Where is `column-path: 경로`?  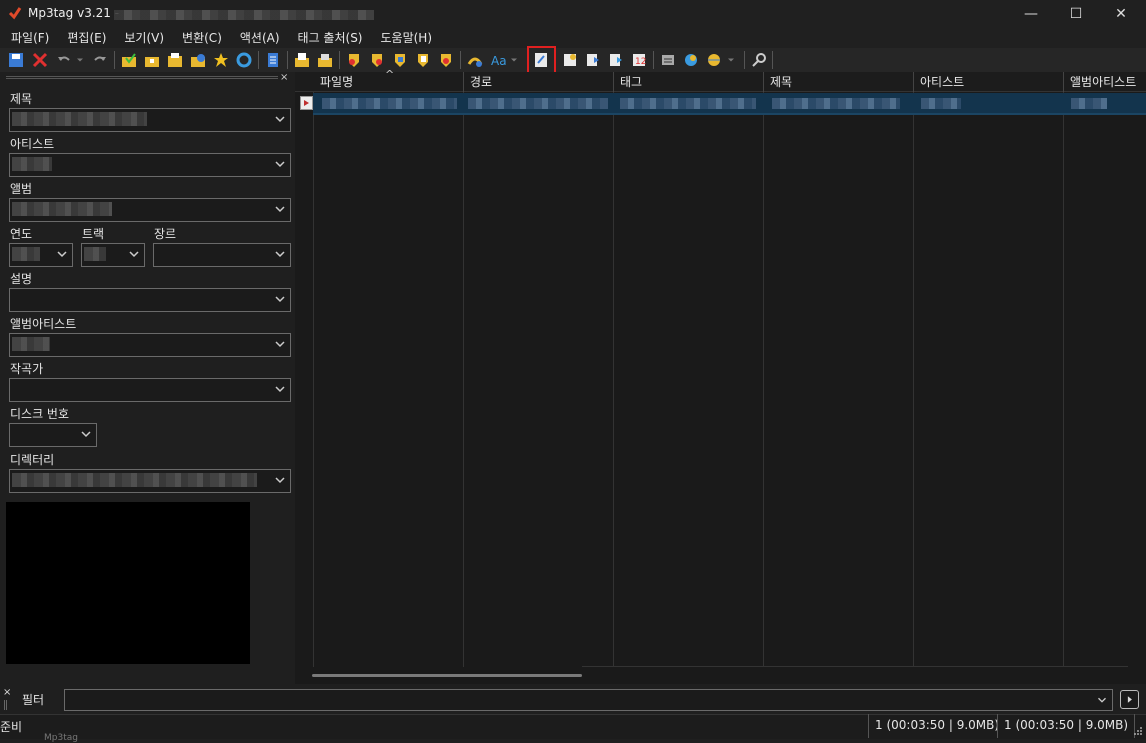 column-path: 경로 is located at coordinates (539, 82).